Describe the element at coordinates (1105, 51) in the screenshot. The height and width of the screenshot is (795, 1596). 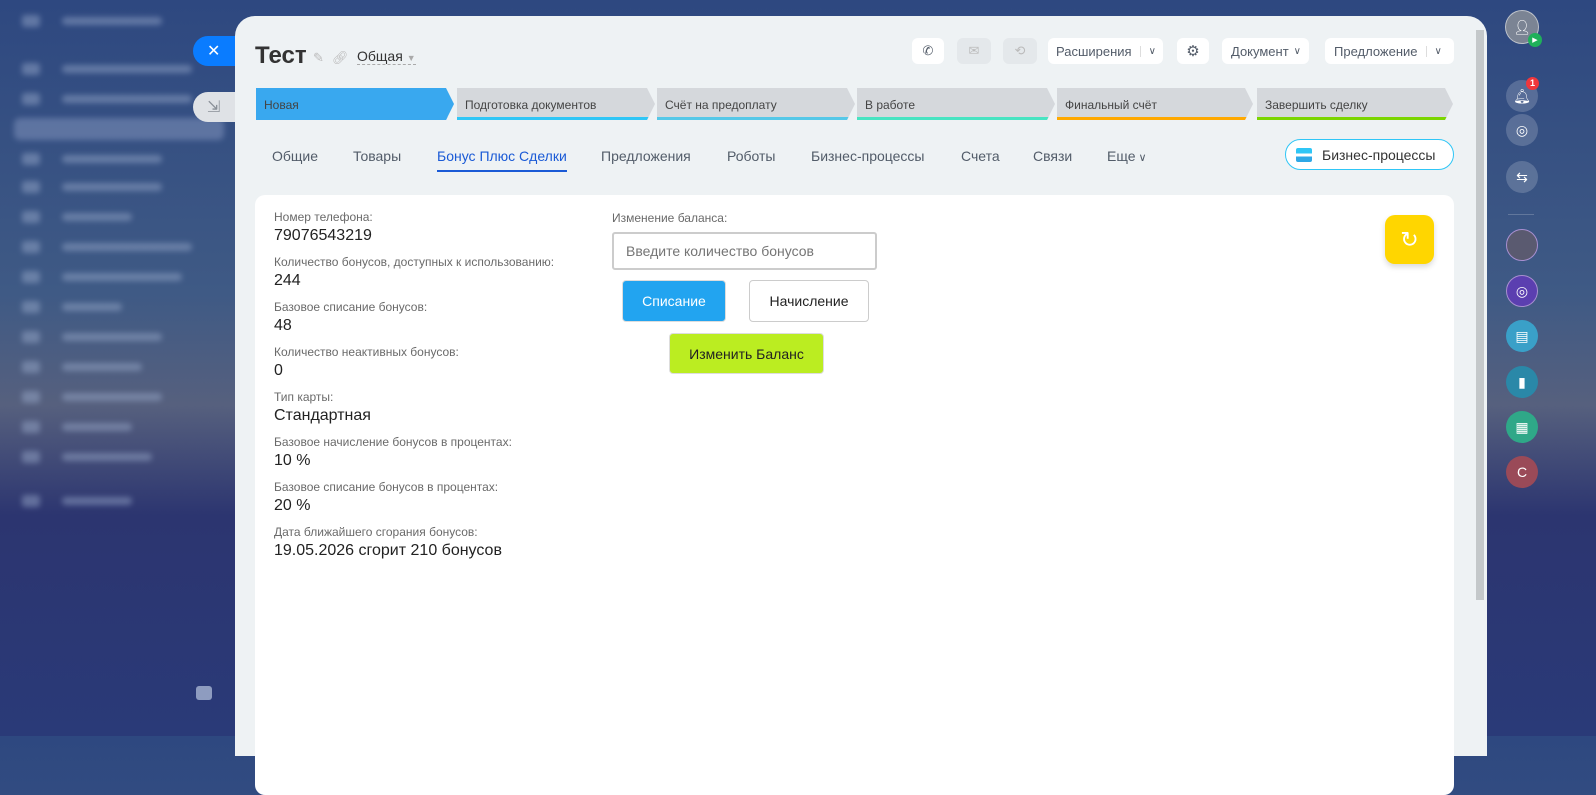
I see `extensions-dropdown: Расширения ∨` at that location.